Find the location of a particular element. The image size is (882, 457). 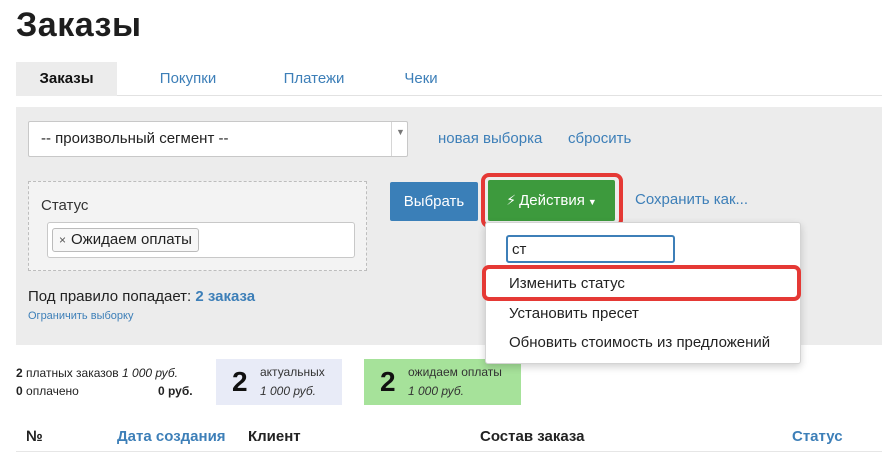

waiting-payment-card: 2 ожидаем оплаты 1 000 руб. is located at coordinates (442, 382).